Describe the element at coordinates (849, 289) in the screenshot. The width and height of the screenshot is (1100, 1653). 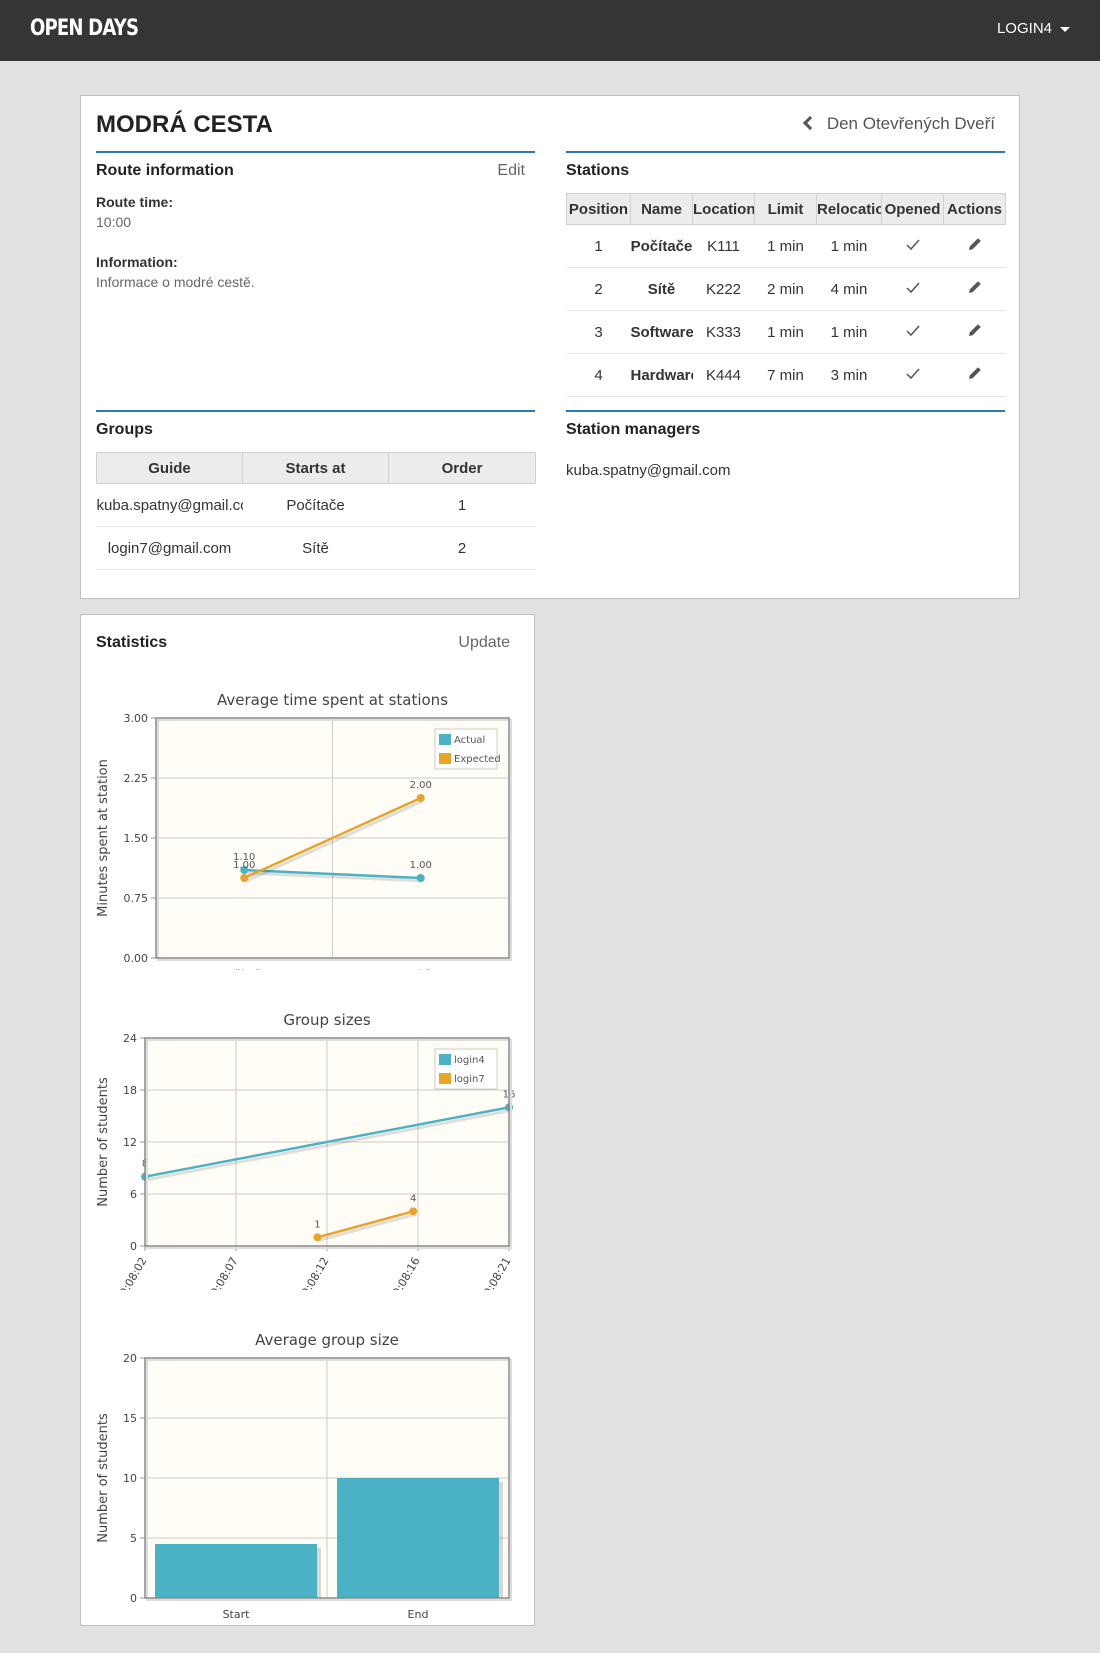
I see `station-relocation: 4 min` at that location.